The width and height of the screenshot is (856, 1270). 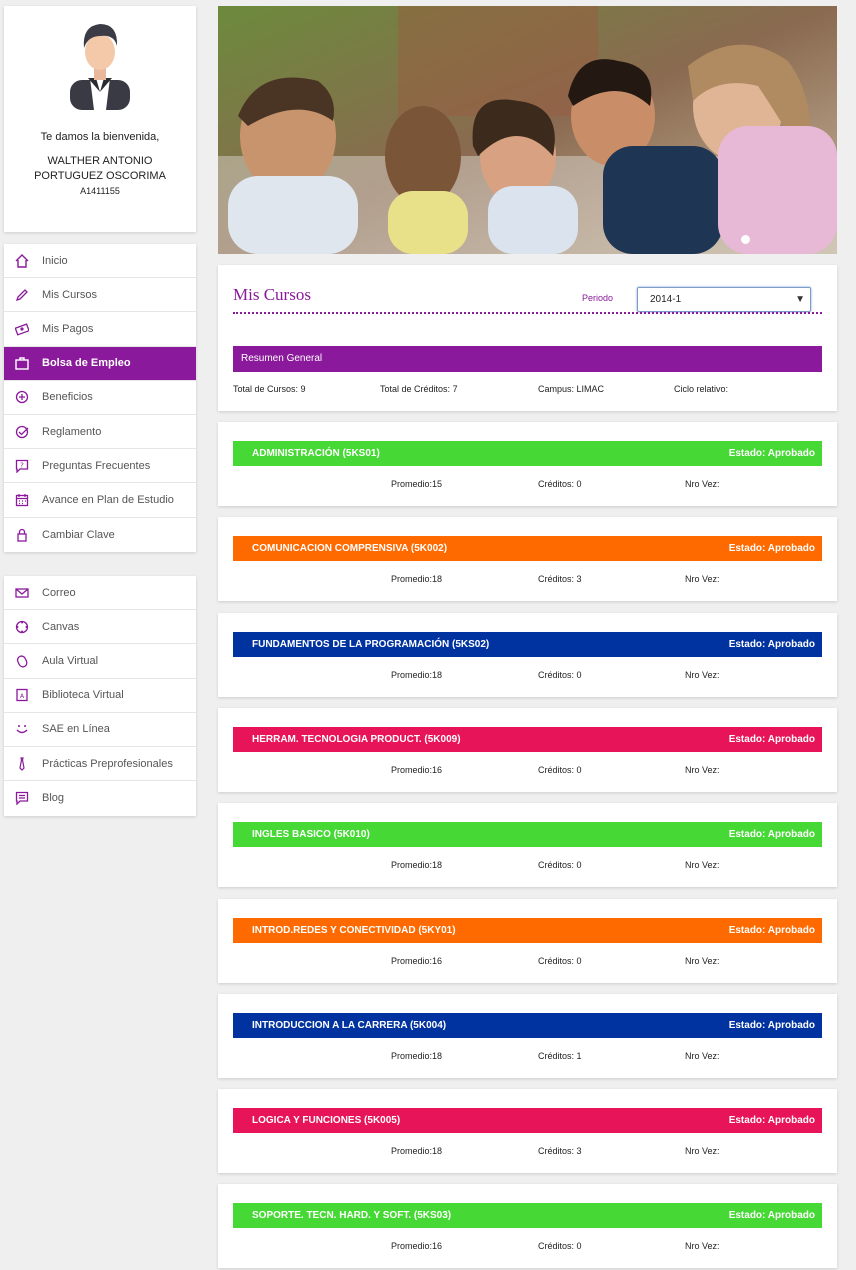 What do you see at coordinates (72, 431) in the screenshot?
I see `menu-item-label: Reglamento` at bounding box center [72, 431].